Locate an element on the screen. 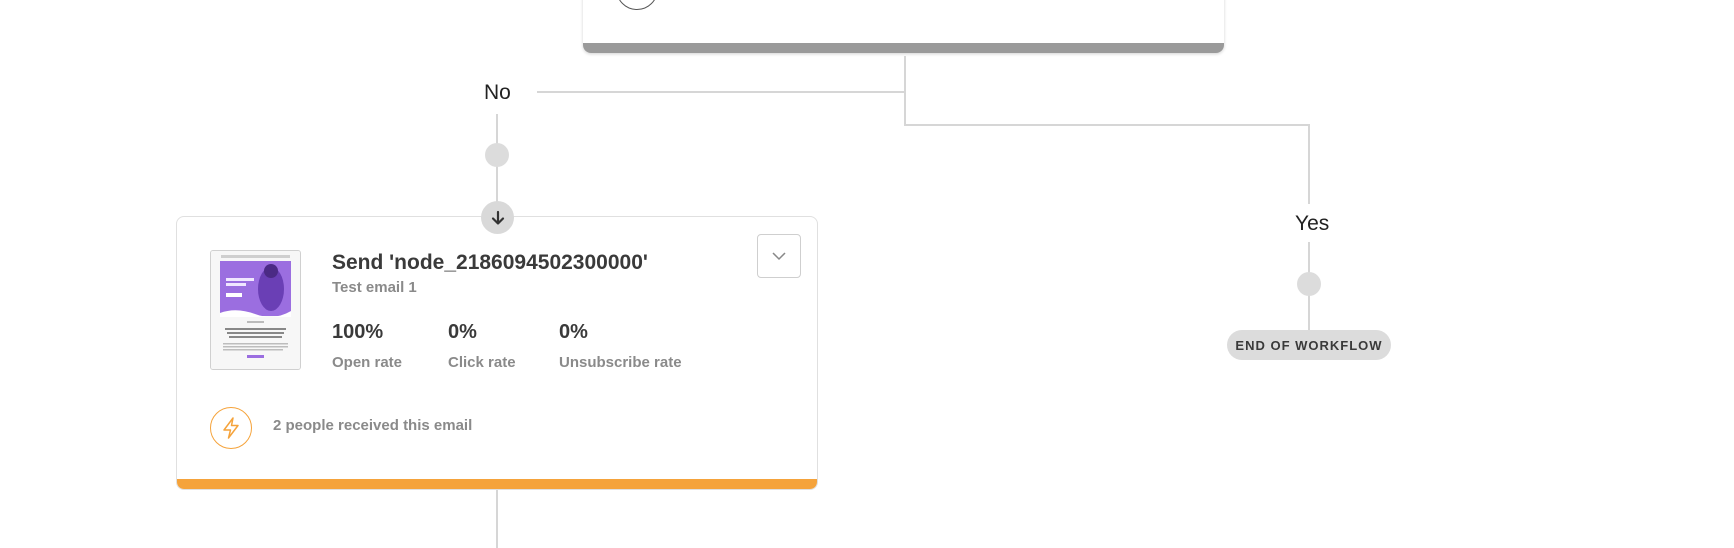 The image size is (1734, 548). stat-click-rate: 0% Click rate is located at coordinates (482, 346).